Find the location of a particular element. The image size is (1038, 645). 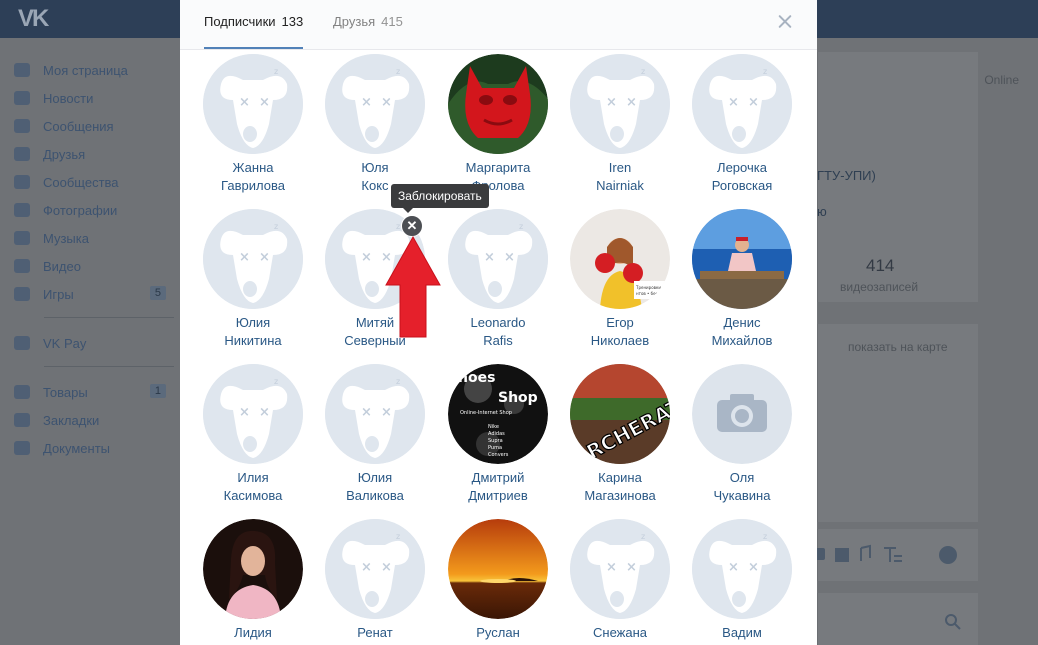

follower-card: Лидия is located at coordinates (253, 580).